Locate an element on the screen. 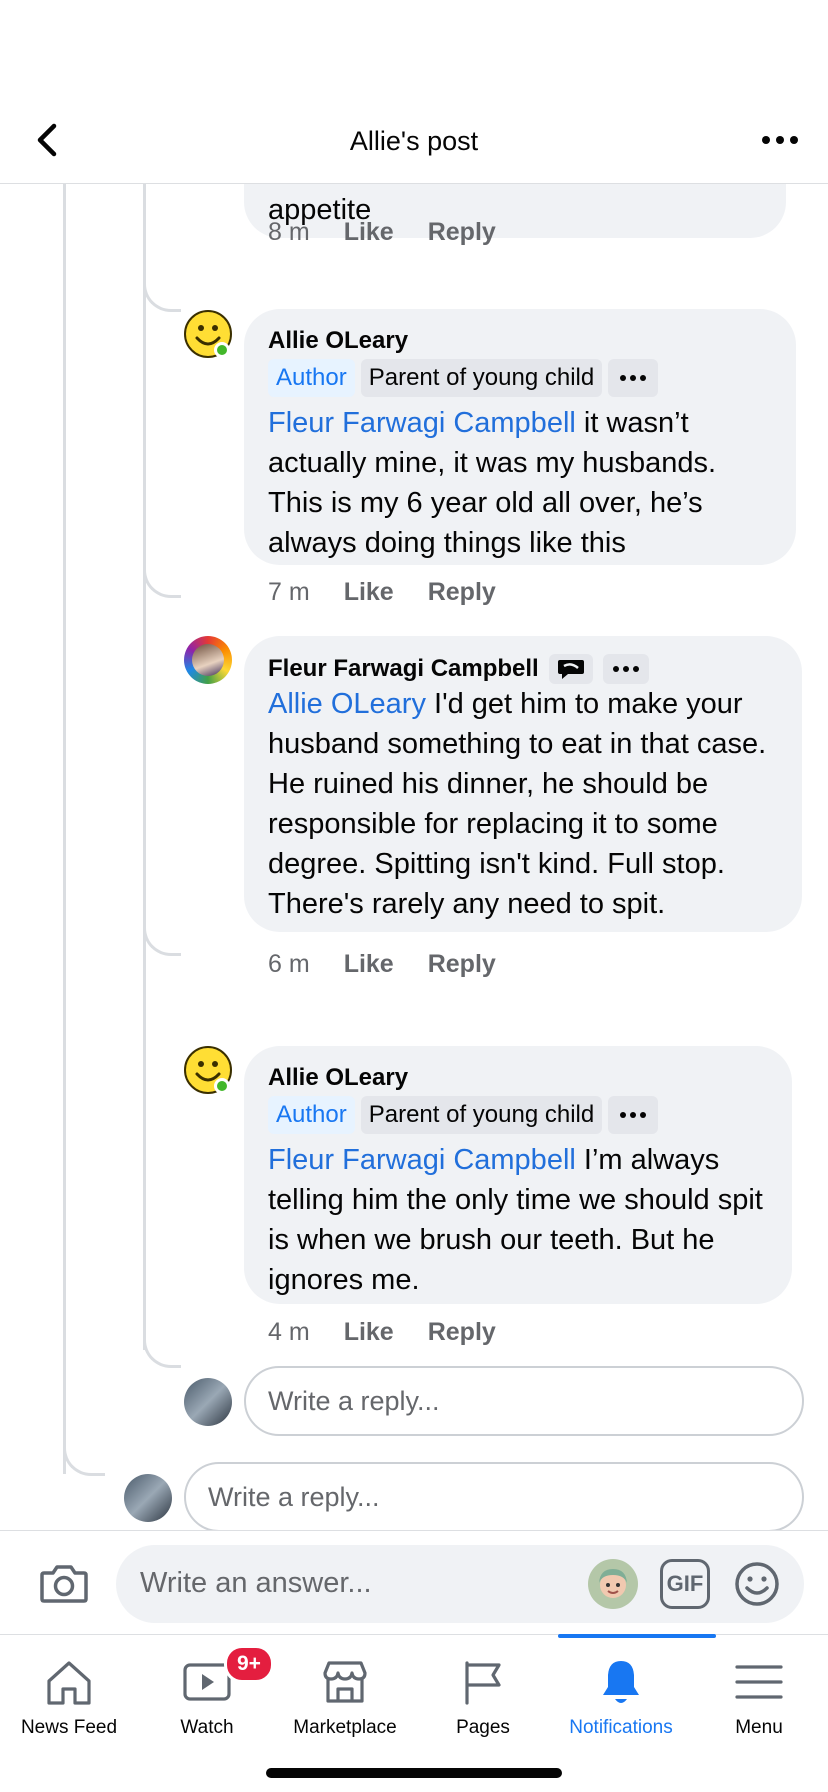 This screenshot has width=828, height=1792. tab-pages: Pages is located at coordinates (483, 1695).